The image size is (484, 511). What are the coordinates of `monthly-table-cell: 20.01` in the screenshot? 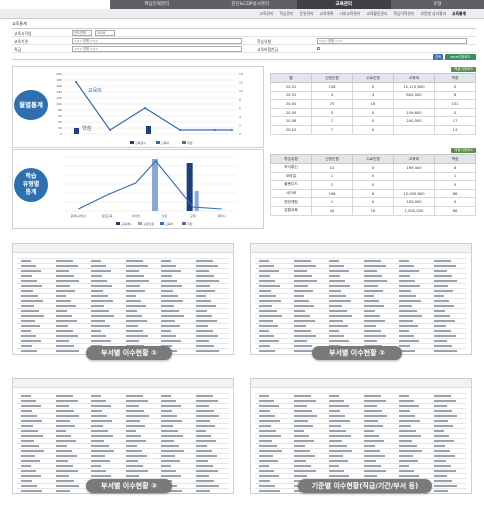 It's located at (291, 87).